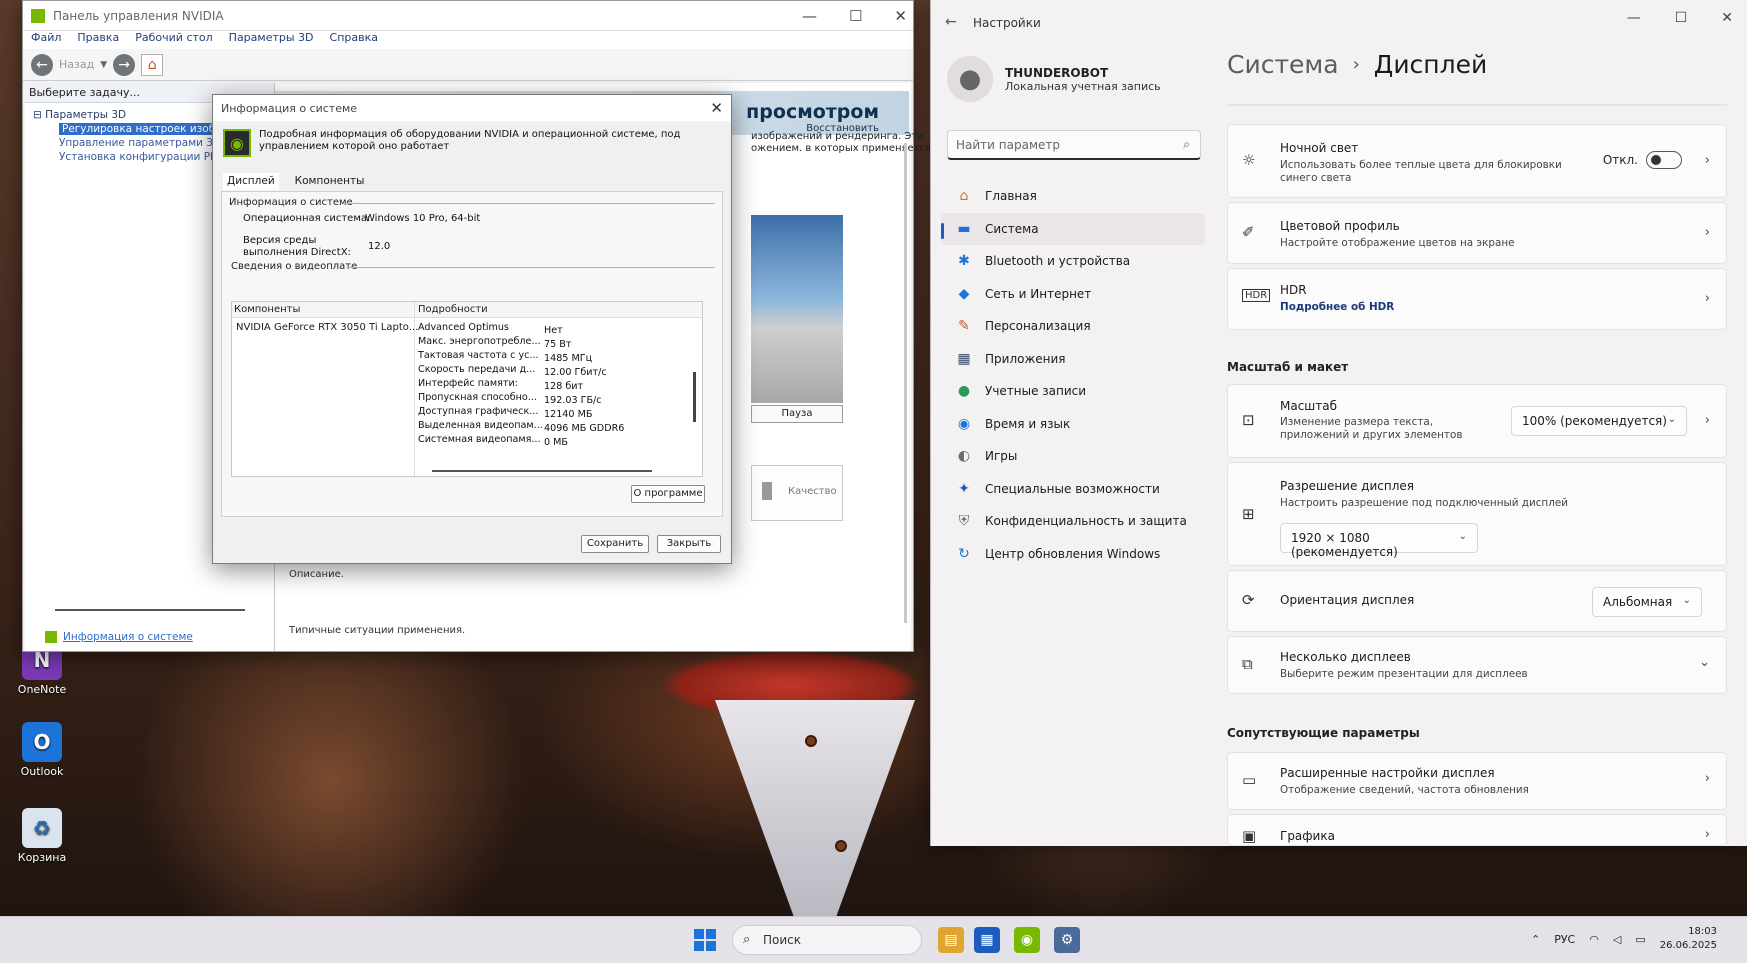  Describe the element at coordinates (1664, 160) in the screenshot. I see `night-light-toggle` at that location.